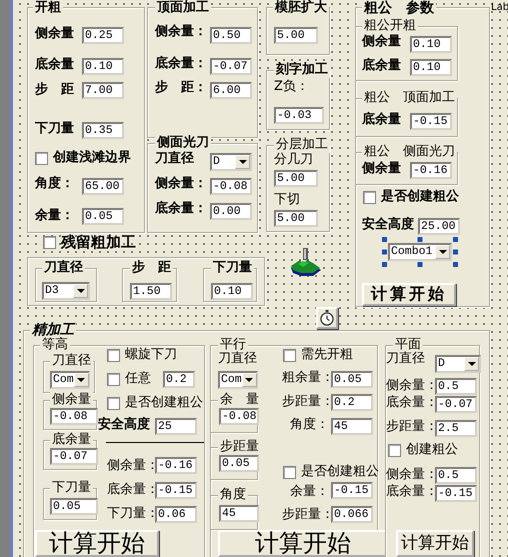 The width and height of the screenshot is (508, 557). What do you see at coordinates (287, 200) in the screenshot?
I see `field-label: 下切` at bounding box center [287, 200].